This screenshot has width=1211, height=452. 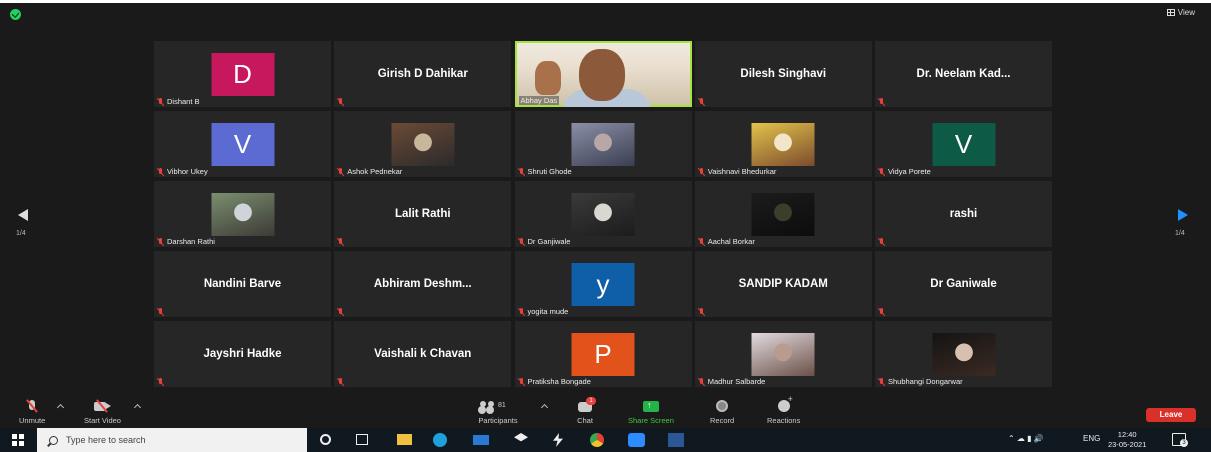 What do you see at coordinates (187, 171) in the screenshot?
I see `participant-name: Vibhor Ukey` at bounding box center [187, 171].